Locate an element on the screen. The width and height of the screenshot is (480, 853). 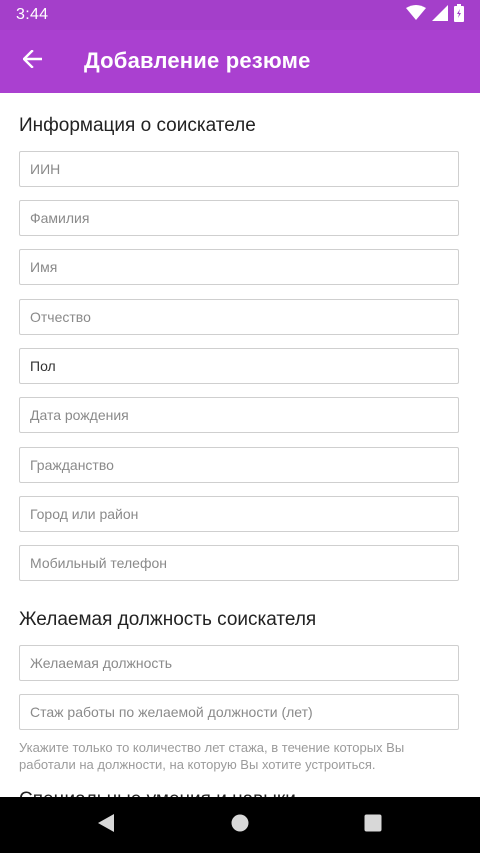
desired-position-field is located at coordinates (239, 663).